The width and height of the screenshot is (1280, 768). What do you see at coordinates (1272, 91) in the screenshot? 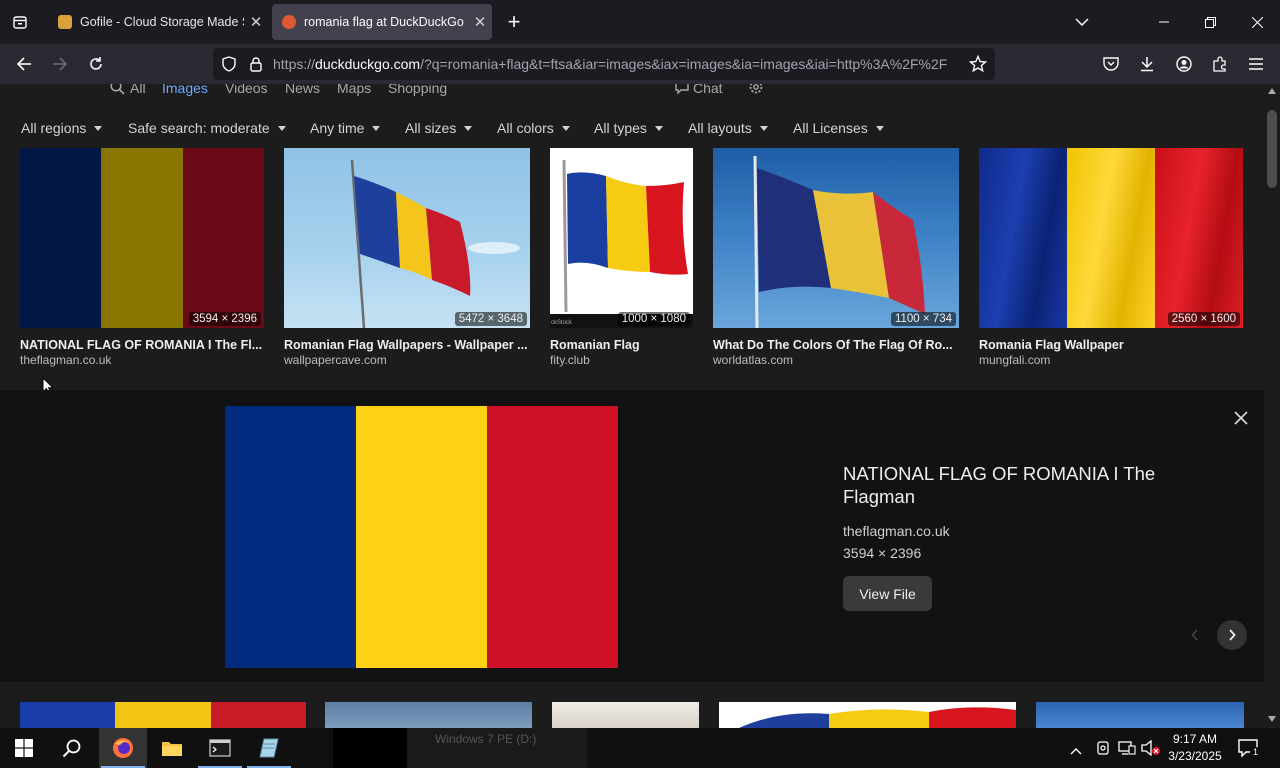
I see `scroll-up-icon` at bounding box center [1272, 91].